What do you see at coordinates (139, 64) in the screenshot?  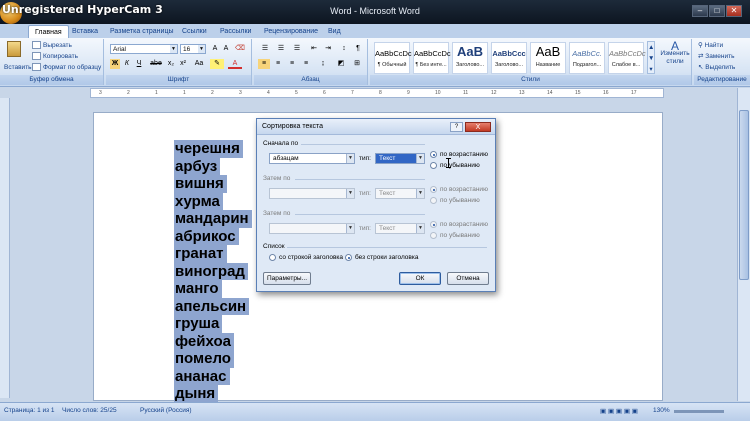 I see `underline-button: Ч` at bounding box center [139, 64].